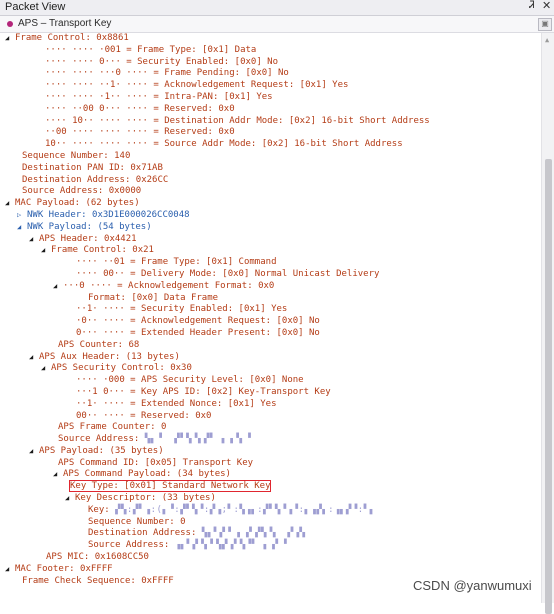 The image size is (554, 614). I want to click on tree-row-text: APS Header: 0x4421, so click(88, 238).